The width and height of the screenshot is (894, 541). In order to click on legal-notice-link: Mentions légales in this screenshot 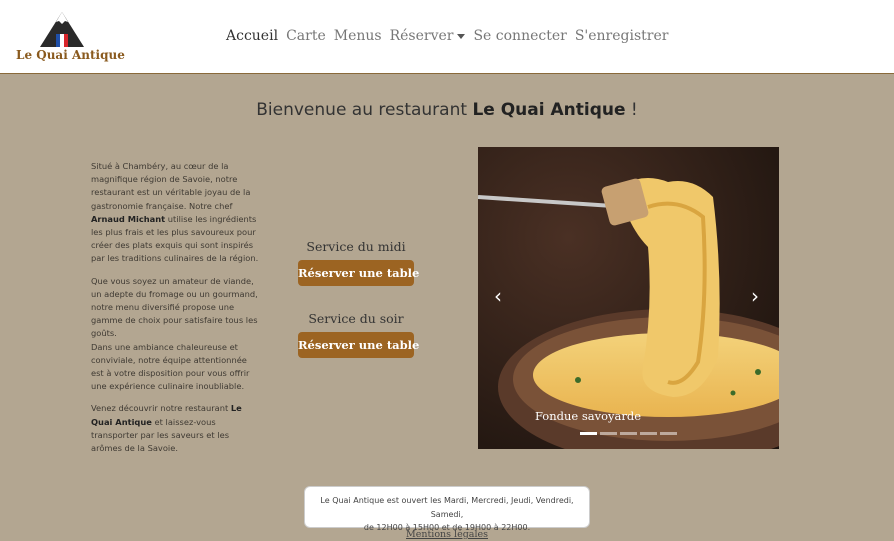, I will do `click(447, 534)`.